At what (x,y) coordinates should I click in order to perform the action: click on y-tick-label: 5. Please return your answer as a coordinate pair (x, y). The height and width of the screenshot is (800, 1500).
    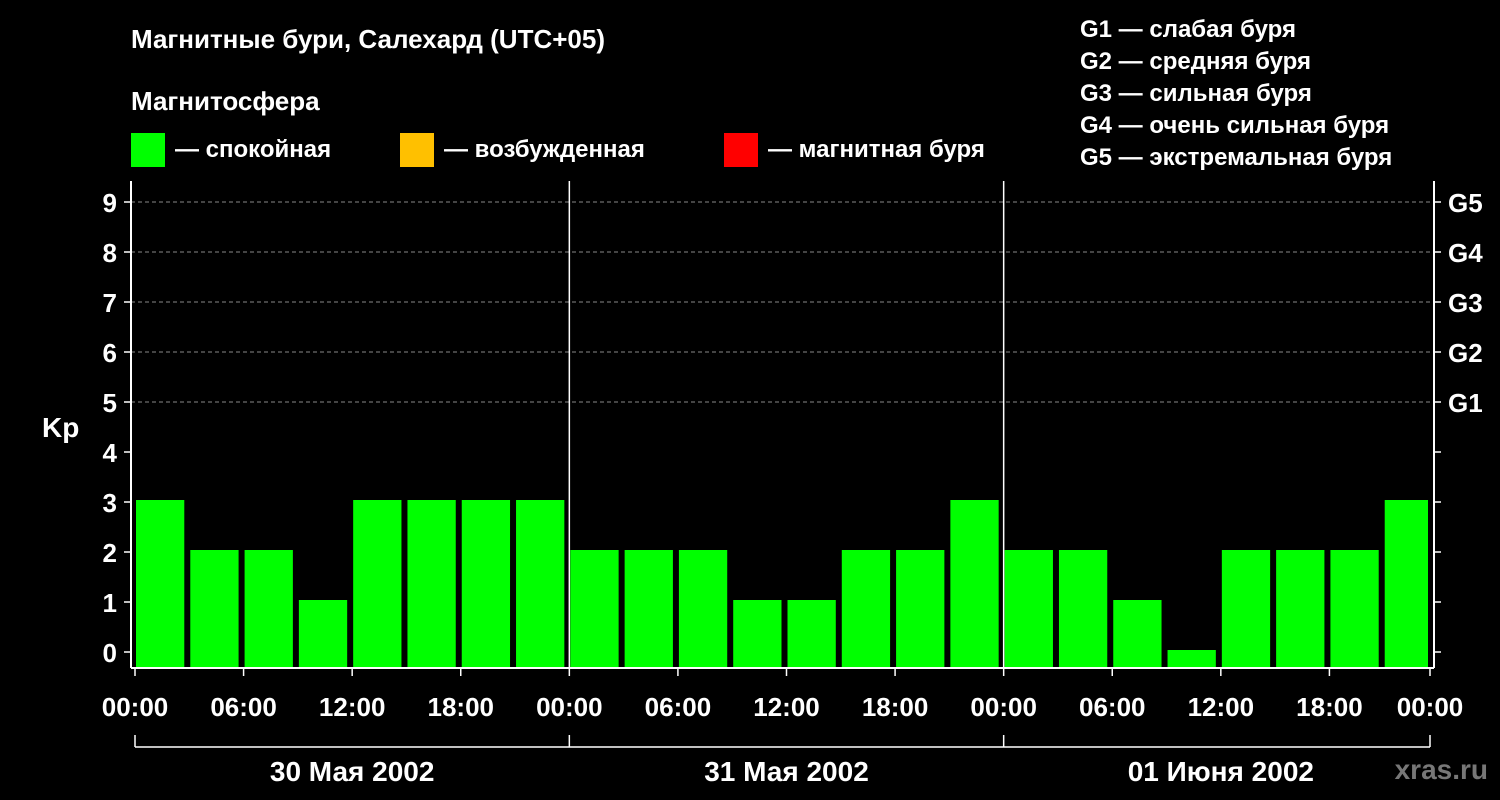
    Looking at the image, I should click on (110, 403).